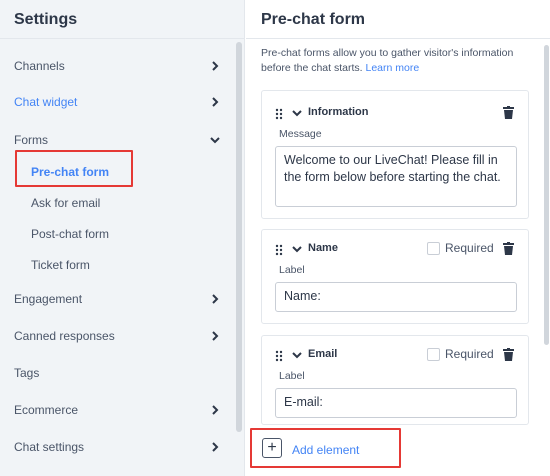  I want to click on card-name: Email, so click(323, 354).